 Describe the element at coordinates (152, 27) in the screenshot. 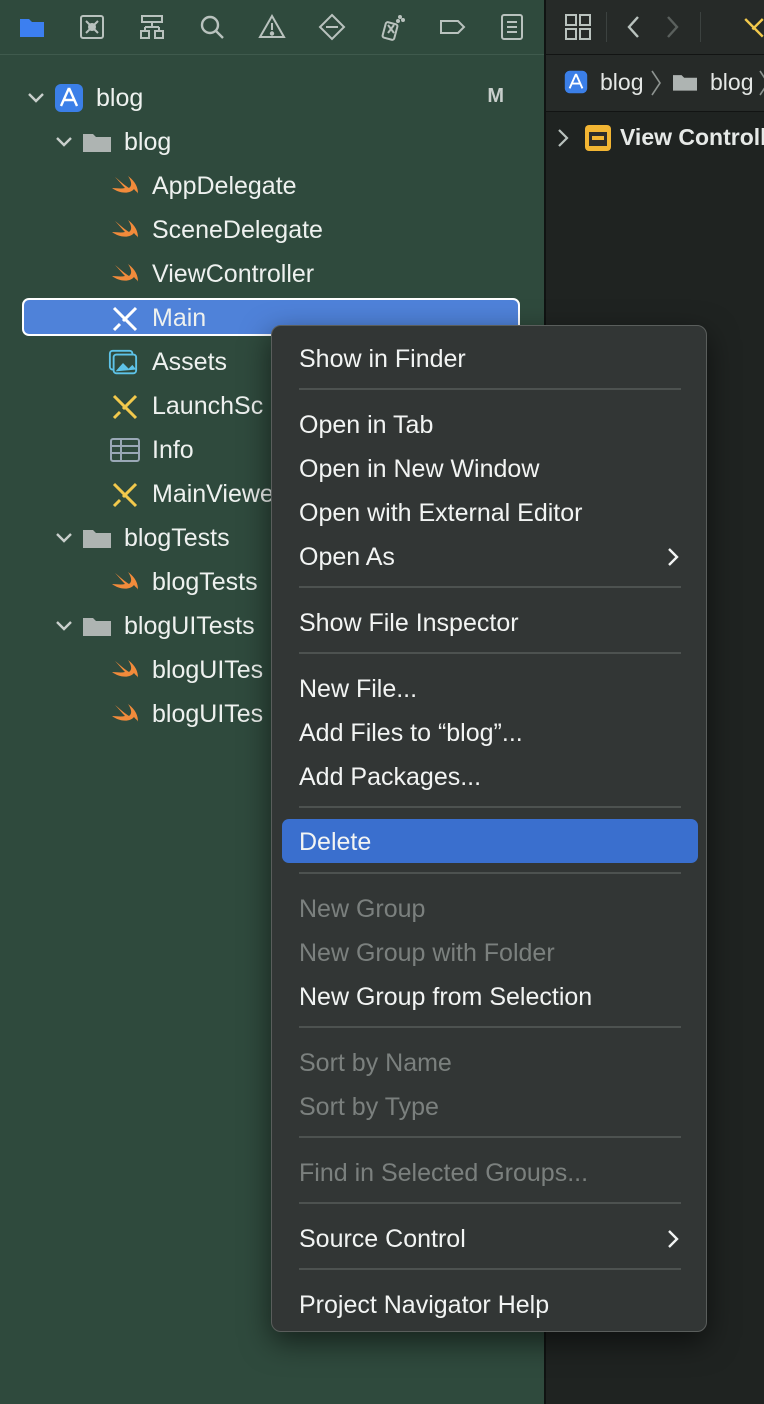

I see `hierarchy-icon` at that location.